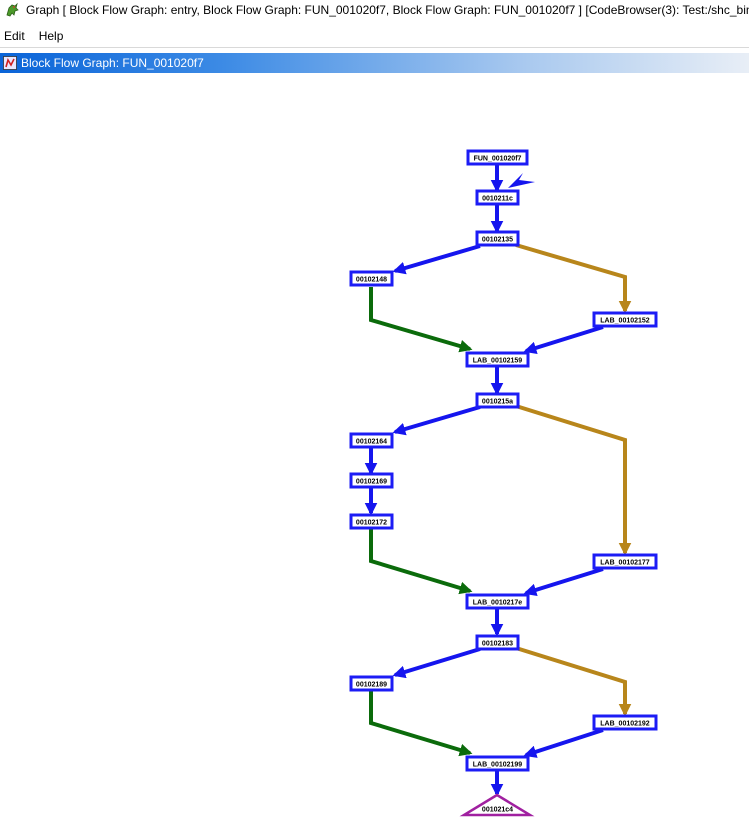  Describe the element at coordinates (50, 36) in the screenshot. I see `menu-help: Help` at that location.